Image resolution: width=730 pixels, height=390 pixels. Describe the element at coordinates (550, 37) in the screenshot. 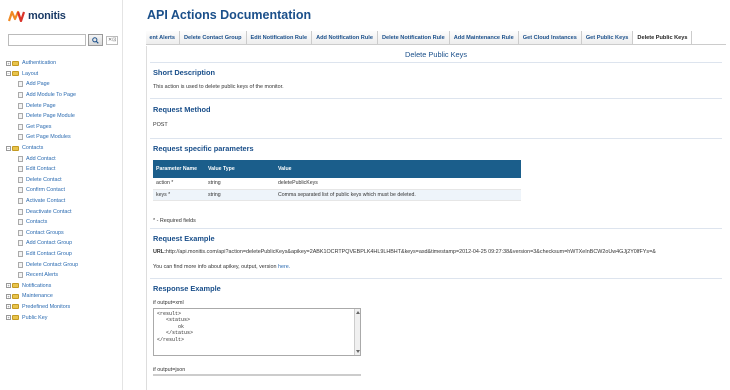

I see `tab-get-cloud-instances: Get Cloud Instances` at that location.